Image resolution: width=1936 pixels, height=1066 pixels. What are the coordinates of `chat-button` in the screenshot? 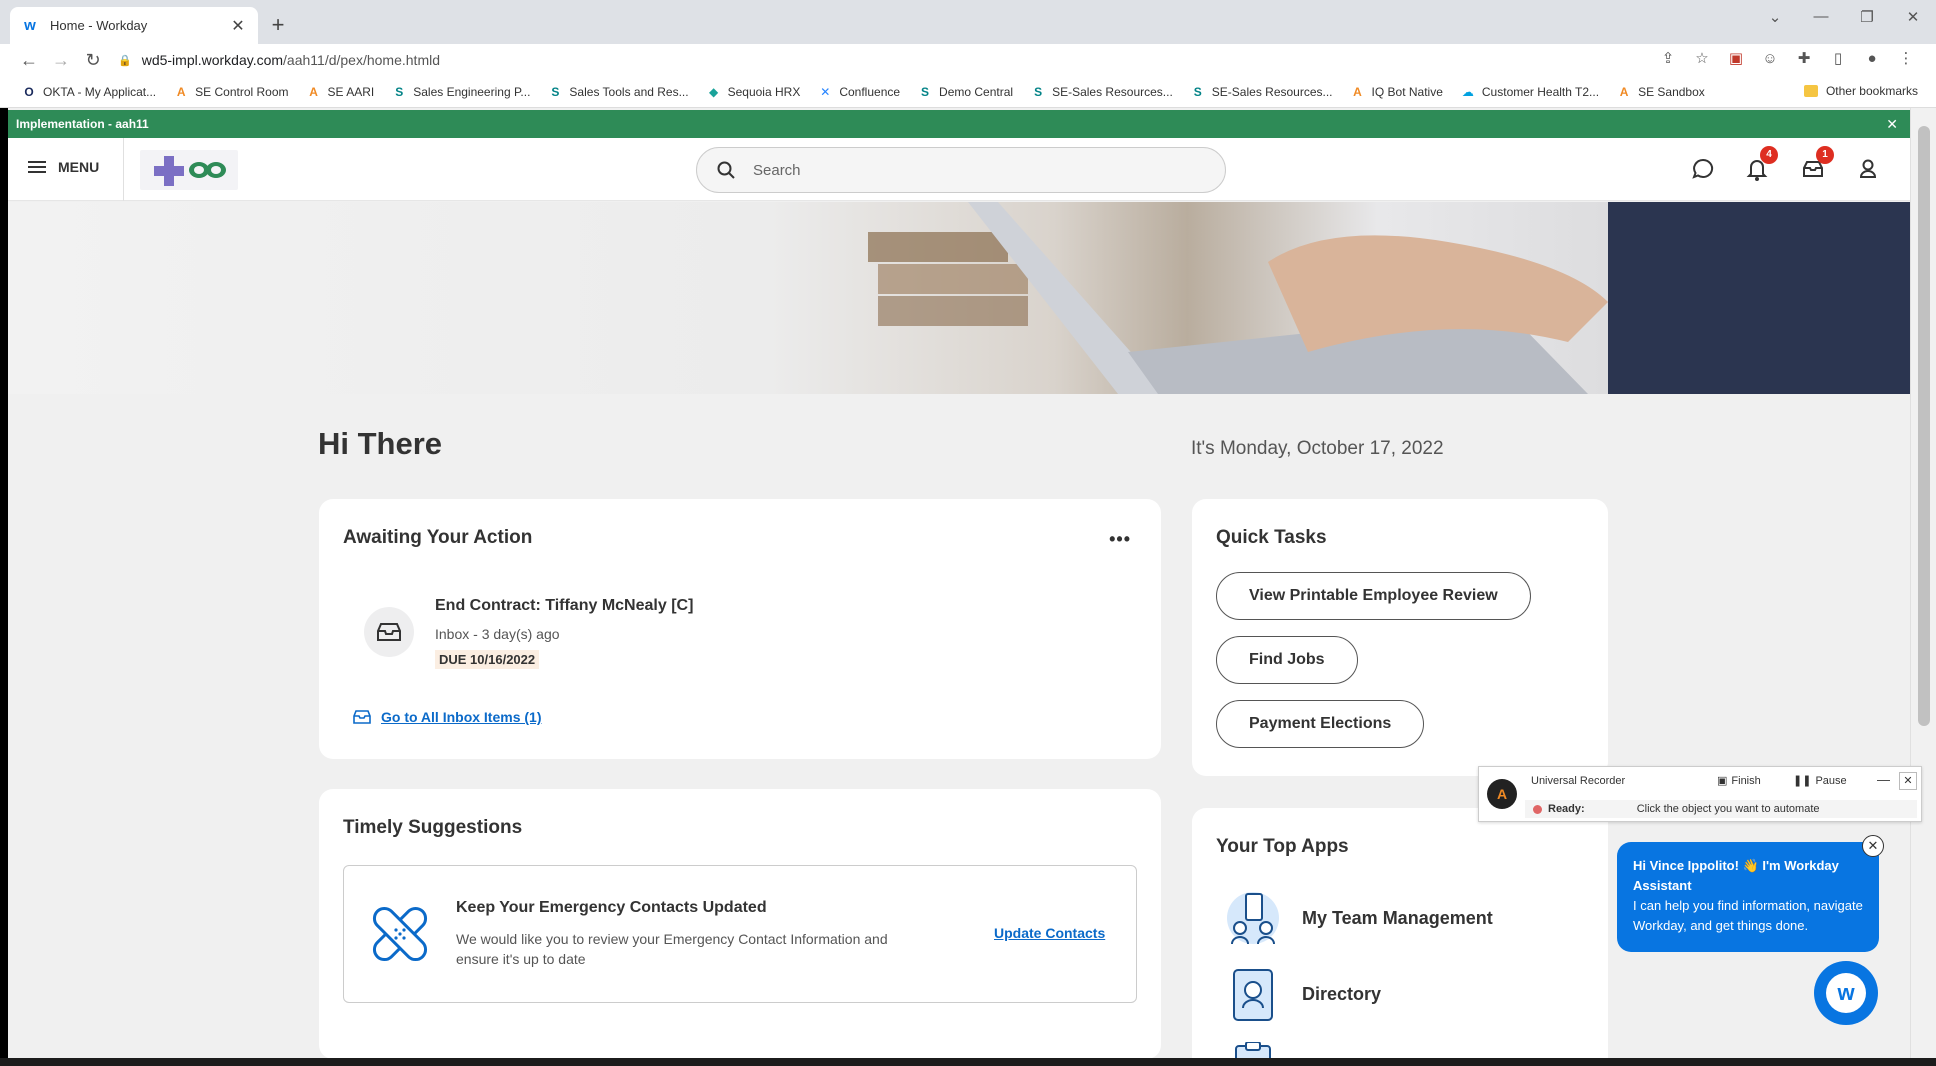 It's located at (1703, 169).